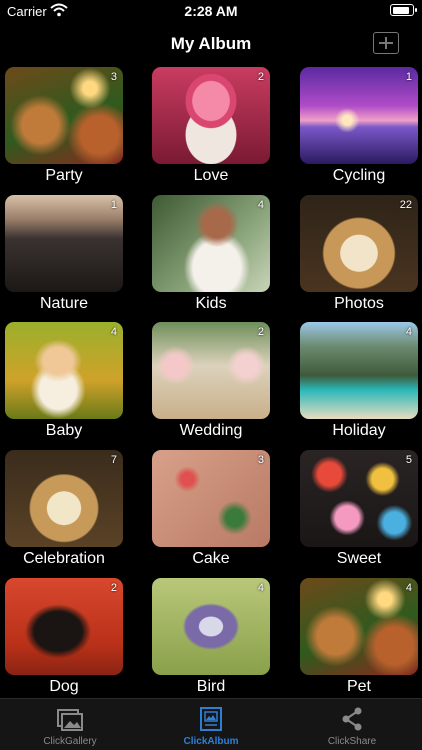 This screenshot has height=750, width=422. Describe the element at coordinates (405, 205) in the screenshot. I see `photo-count-badge: 22` at that location.